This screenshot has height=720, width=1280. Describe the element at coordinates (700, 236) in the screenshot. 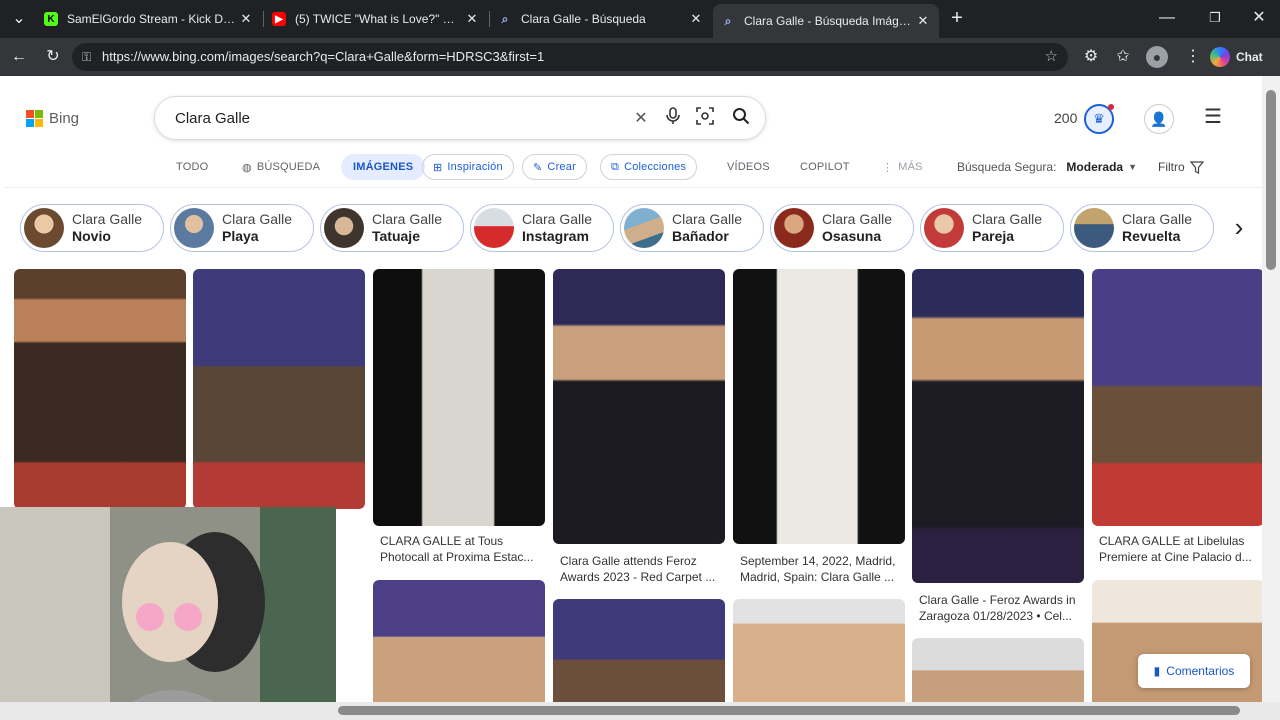

I see `chip-term: Bañador` at that location.